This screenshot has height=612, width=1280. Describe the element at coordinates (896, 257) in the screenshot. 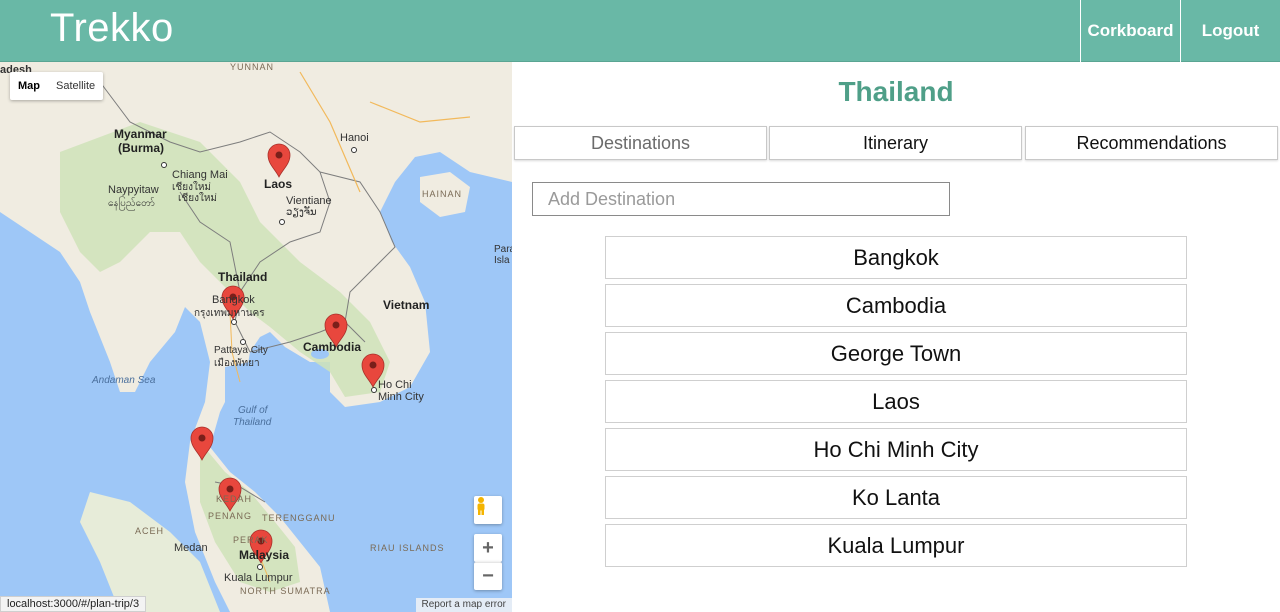

I see `destination-item: Bangkok` at that location.